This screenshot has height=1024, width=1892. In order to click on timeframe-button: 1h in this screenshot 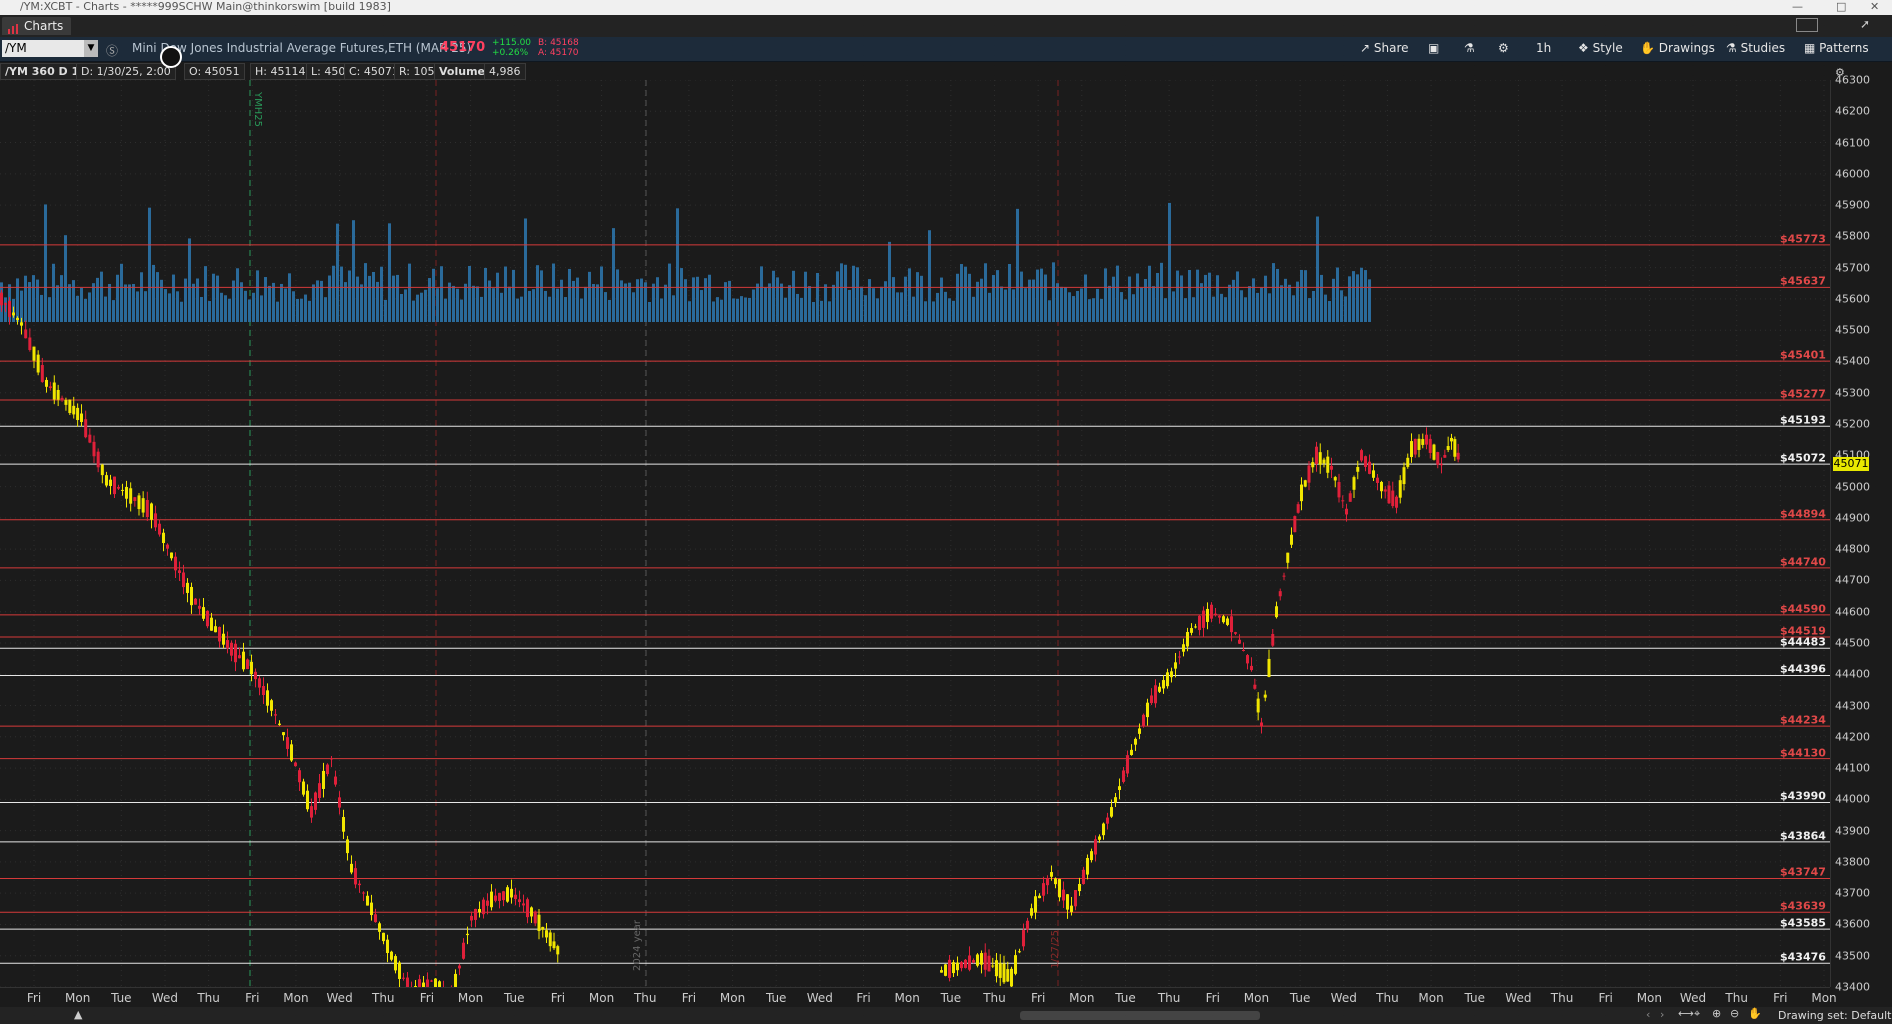, I will do `click(1543, 48)`.